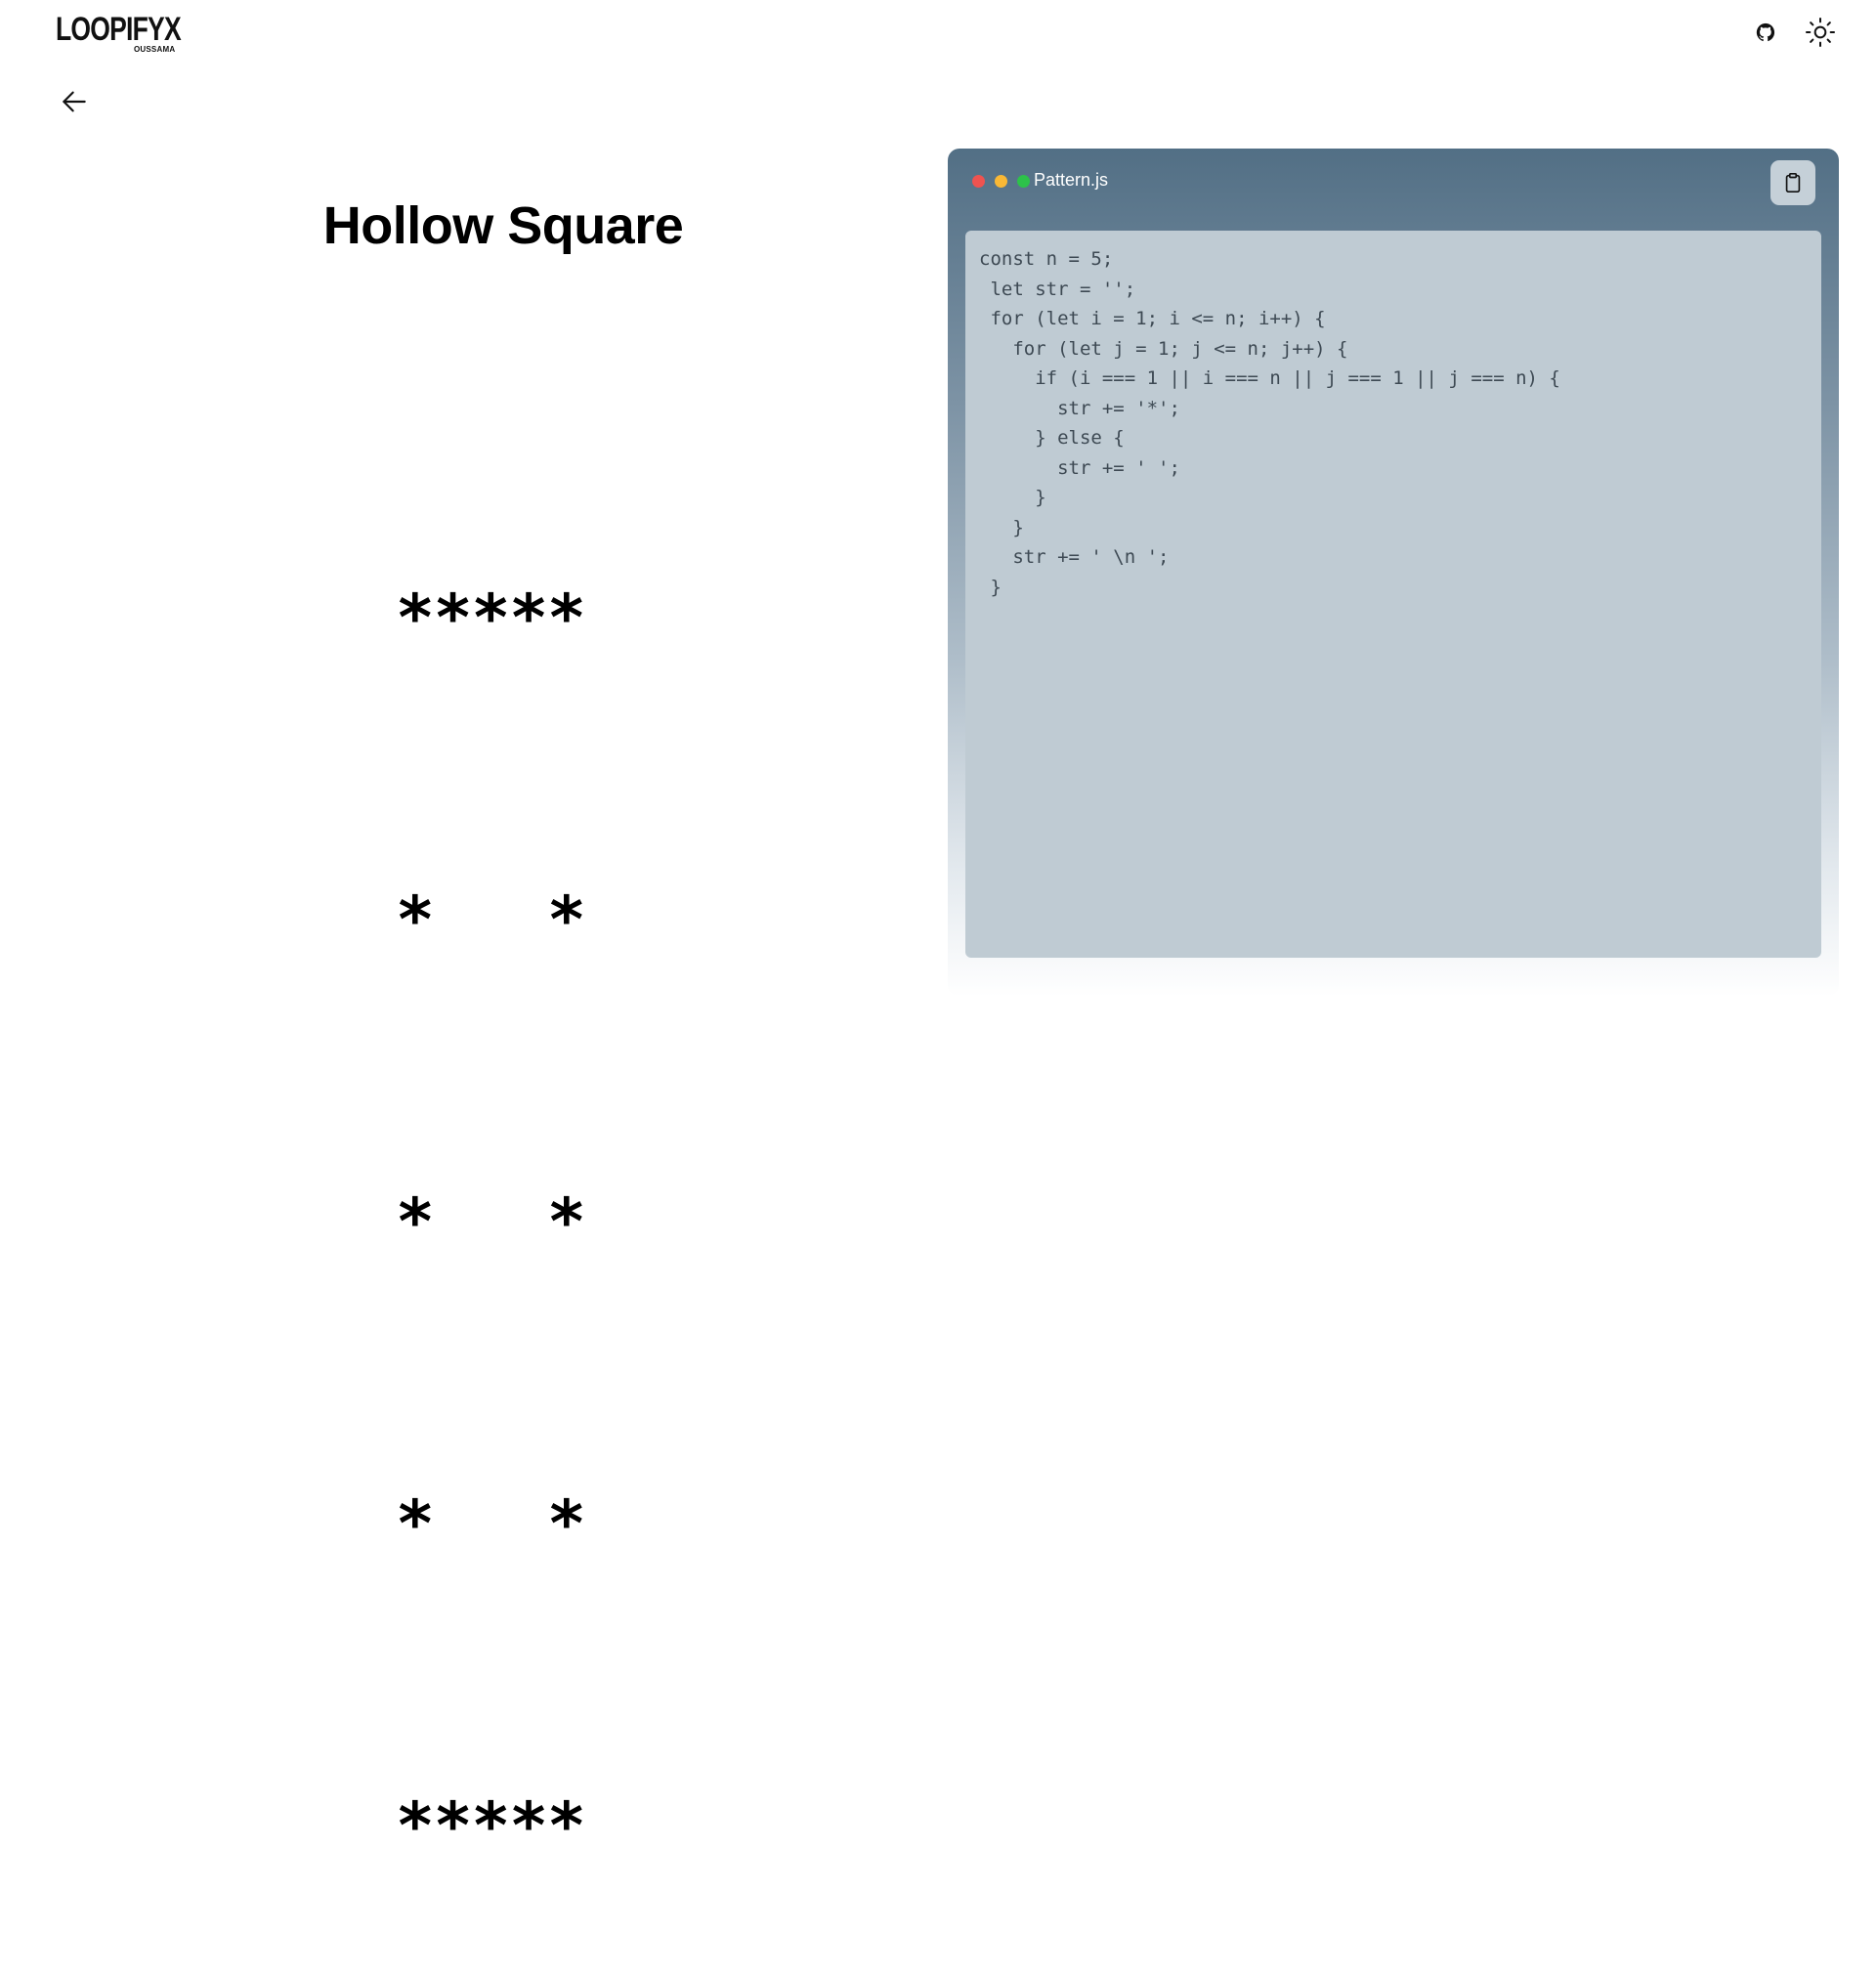 The height and width of the screenshot is (1977, 1876). I want to click on code-line: const n = 5;, so click(1046, 259).